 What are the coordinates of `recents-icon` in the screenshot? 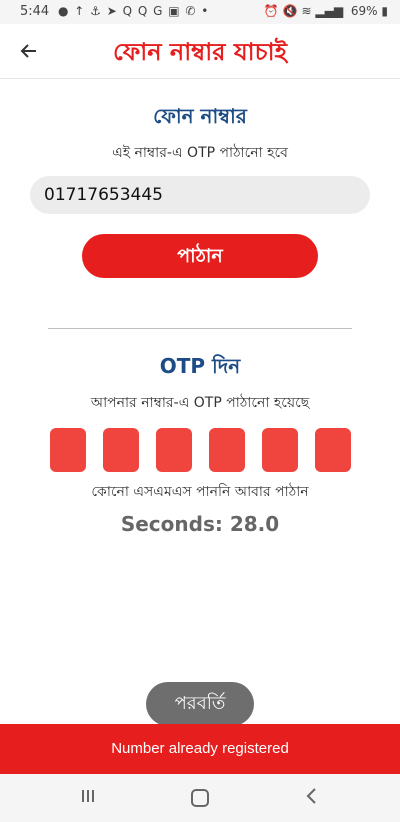 It's located at (88, 798).